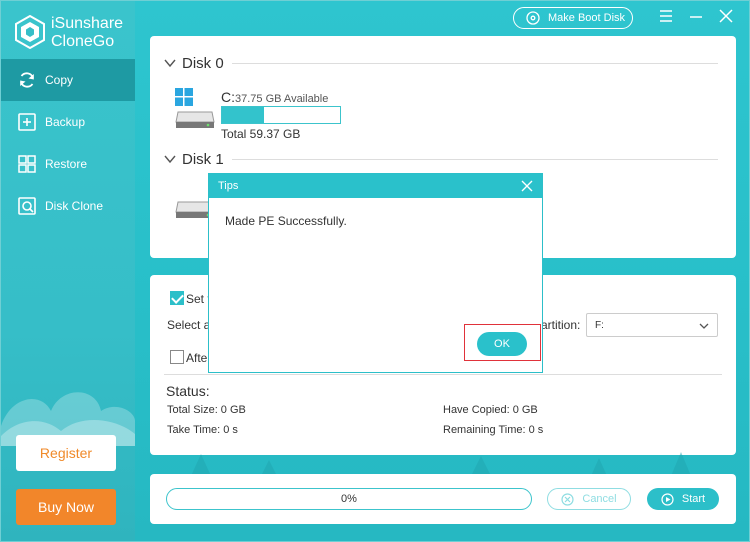 This screenshot has height=542, width=750. What do you see at coordinates (281, 115) in the screenshot?
I see `capacity-bar` at bounding box center [281, 115].